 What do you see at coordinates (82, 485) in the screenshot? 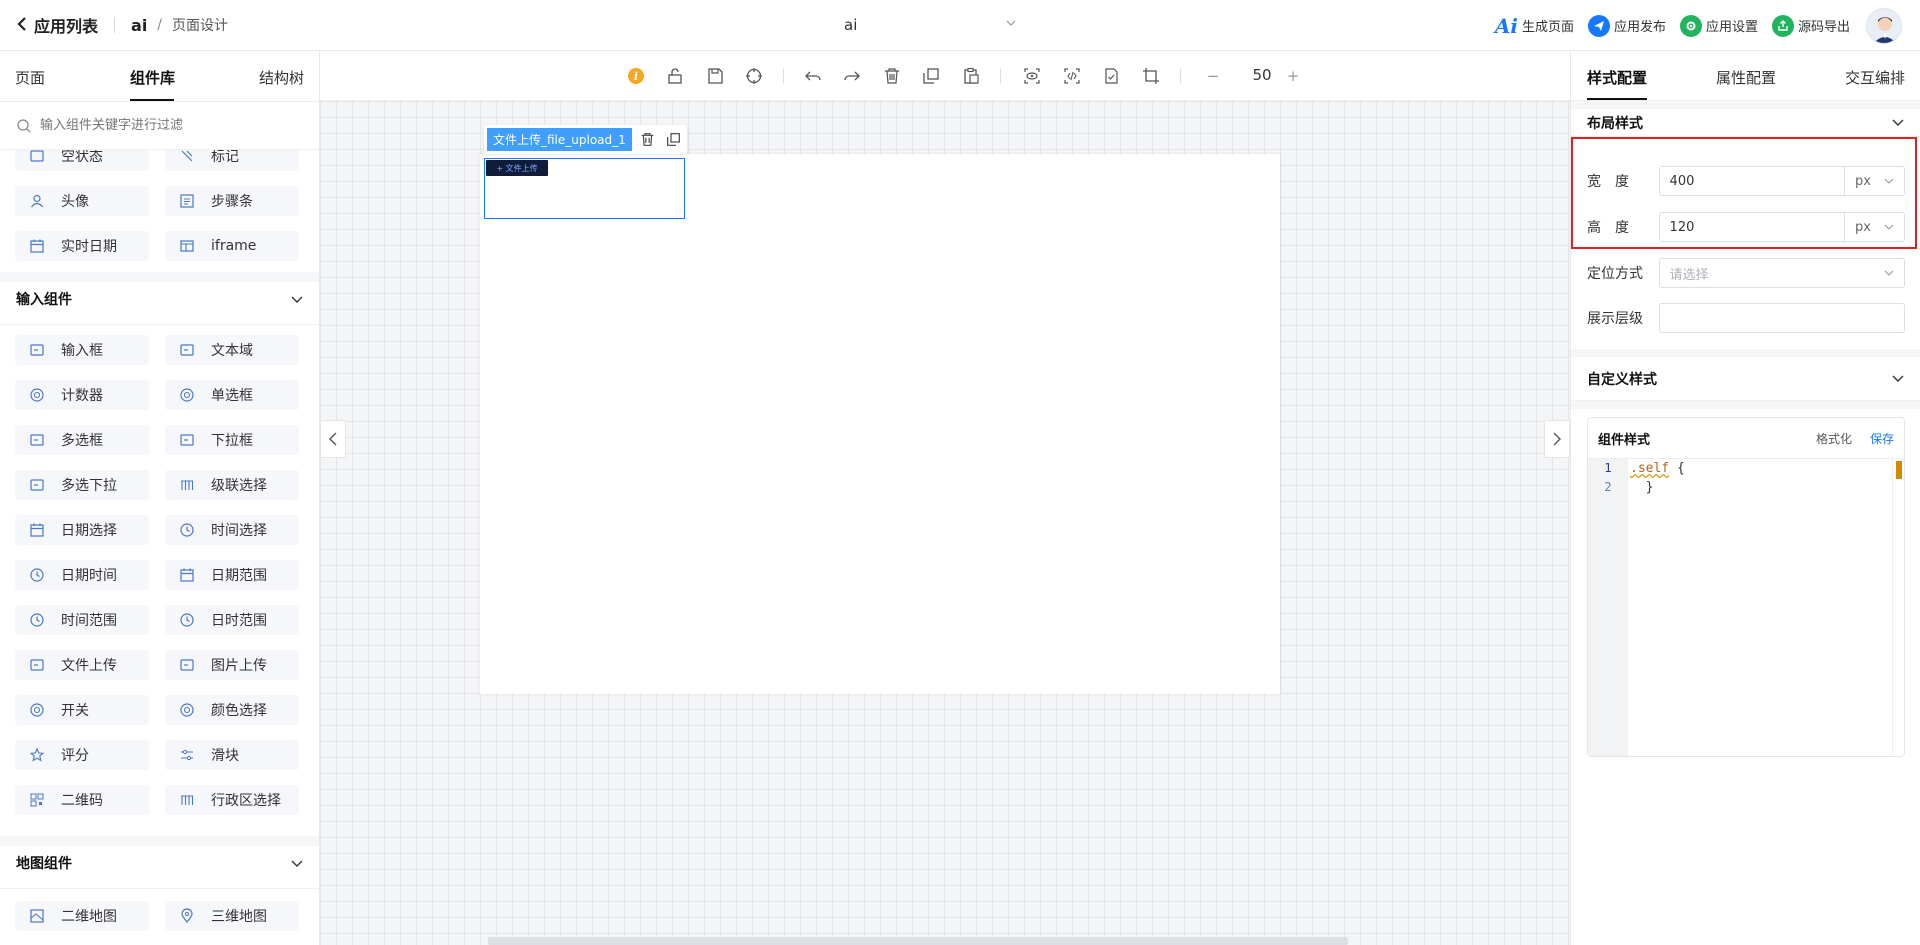
I see `component-multi-select: 多选下拉` at bounding box center [82, 485].